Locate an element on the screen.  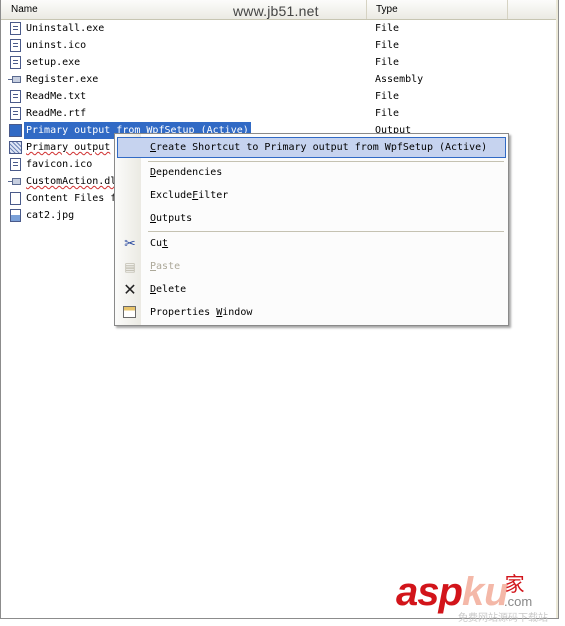
list-item: uninst.ico File is located at coordinates (279, 45).